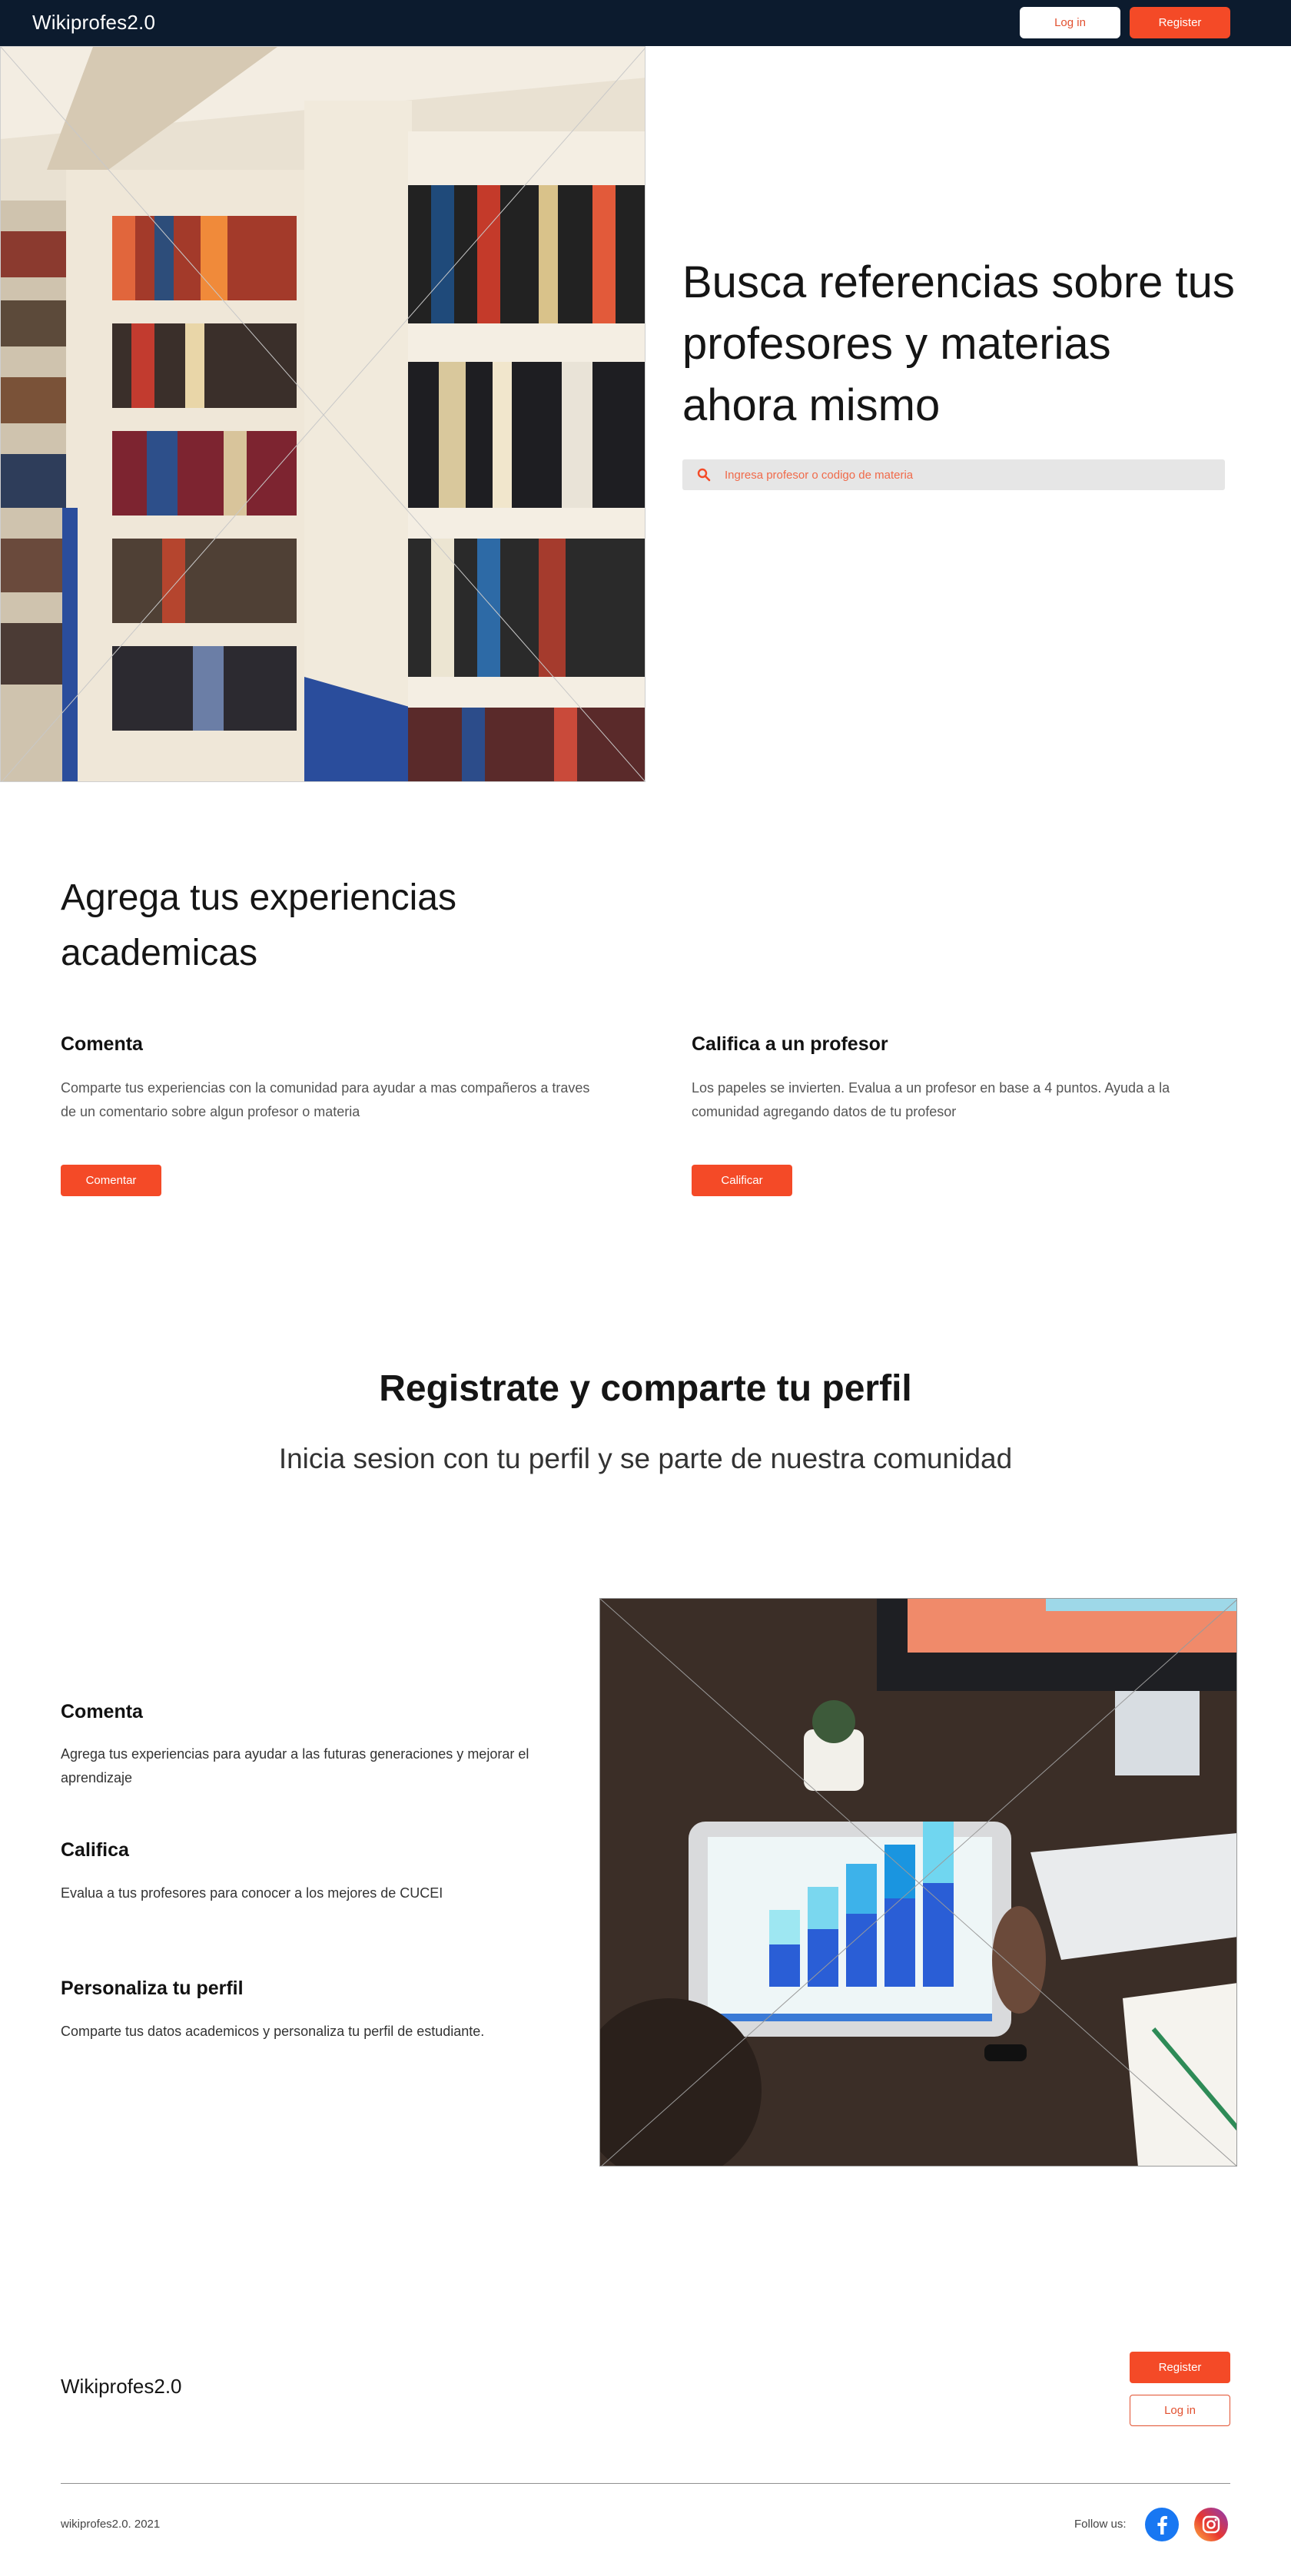 Image resolution: width=1291 pixels, height=2576 pixels. Describe the element at coordinates (323, 414) in the screenshot. I see `hero-library-image` at that location.